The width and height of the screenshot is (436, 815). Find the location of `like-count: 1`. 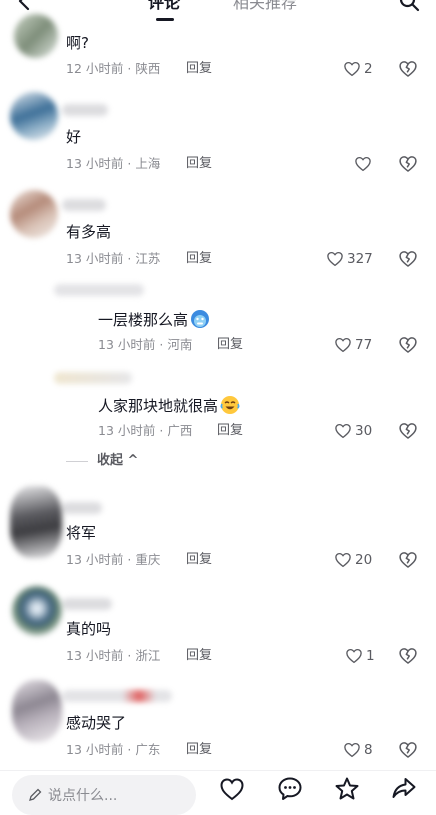

like-count: 1 is located at coordinates (370, 656).